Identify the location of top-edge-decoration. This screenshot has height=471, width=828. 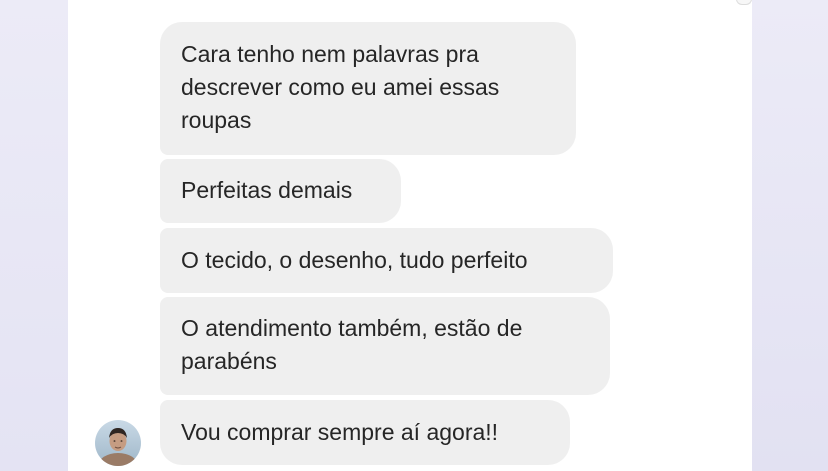
(744, 2).